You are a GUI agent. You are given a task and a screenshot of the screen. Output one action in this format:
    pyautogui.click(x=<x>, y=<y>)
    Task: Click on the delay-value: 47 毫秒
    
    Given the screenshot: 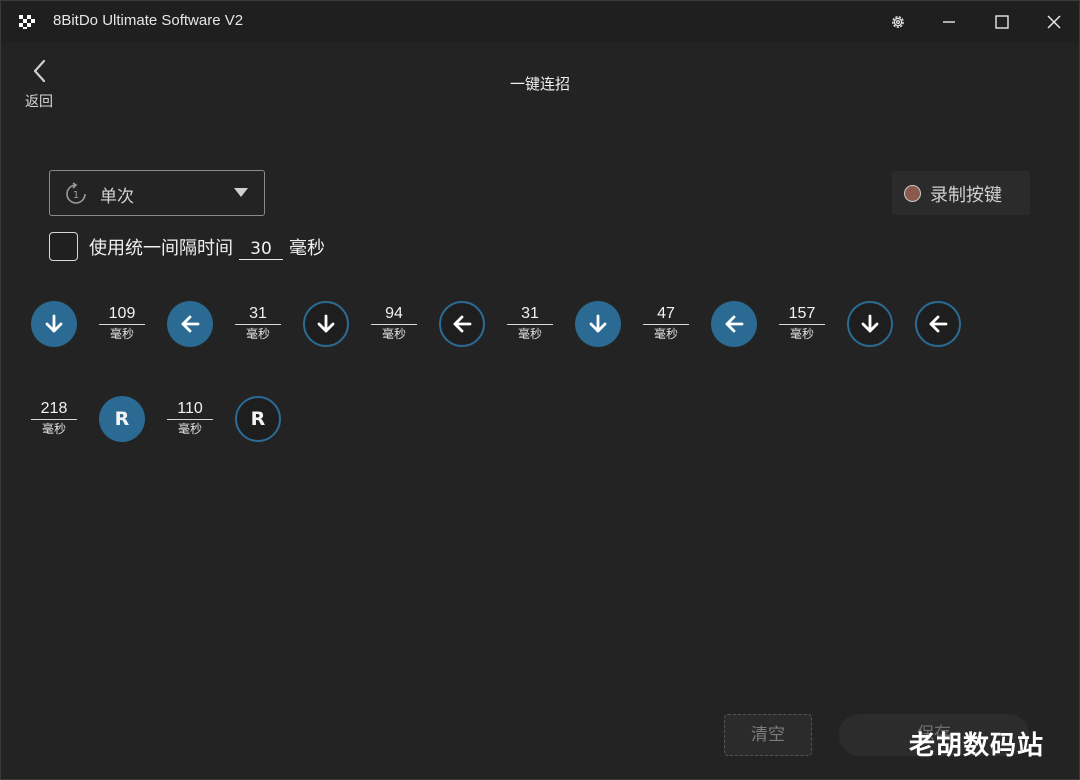 What is the action you would take?
    pyautogui.click(x=666, y=323)
    